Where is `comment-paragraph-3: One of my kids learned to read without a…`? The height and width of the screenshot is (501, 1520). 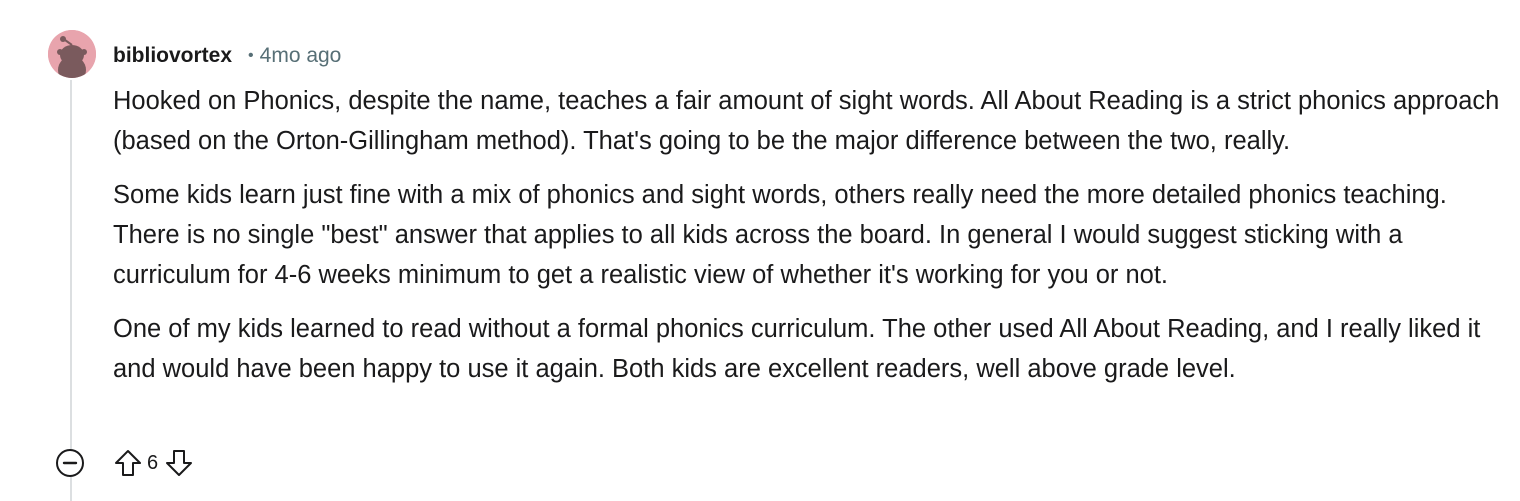 comment-paragraph-3: One of my kids learned to read without a… is located at coordinates (797, 349).